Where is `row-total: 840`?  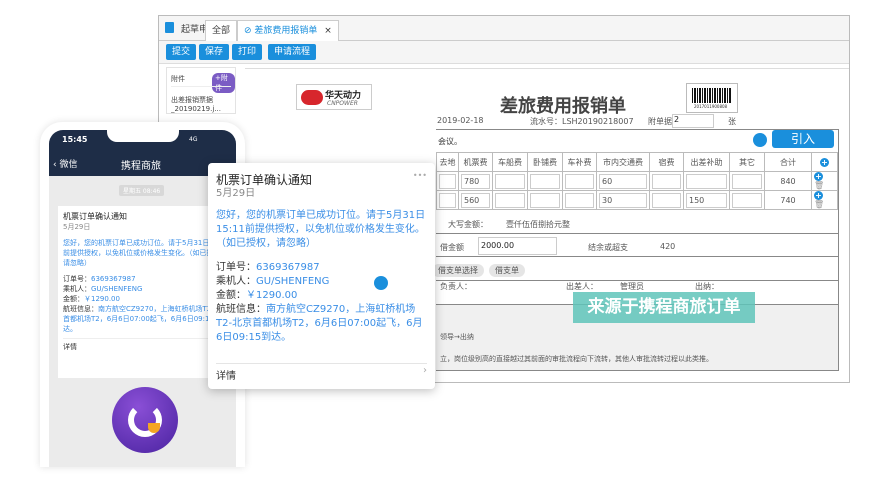
row-total: 840 is located at coordinates (788, 181).